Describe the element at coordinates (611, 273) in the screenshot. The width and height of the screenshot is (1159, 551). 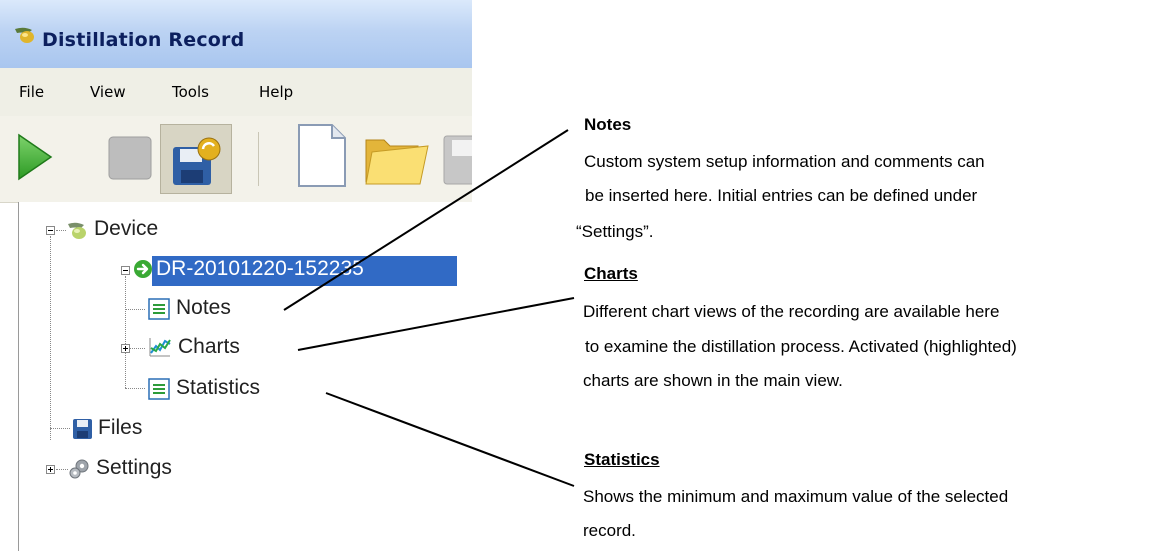
I see `annotation-charts-title: Charts` at that location.